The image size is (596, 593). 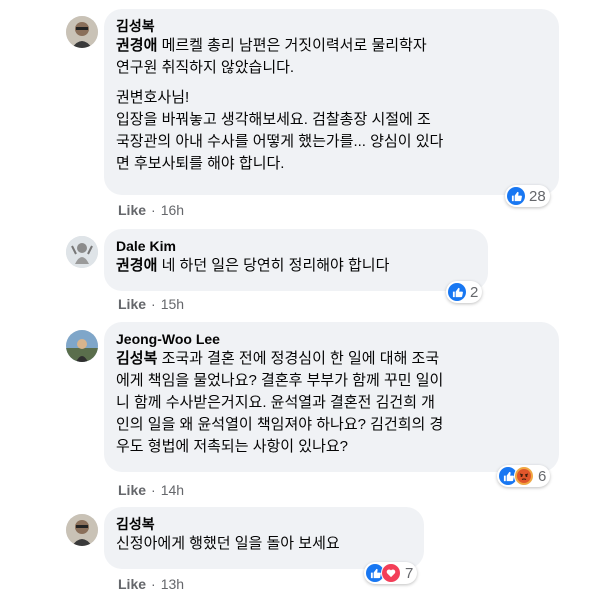 What do you see at coordinates (253, 265) in the screenshot?
I see `comment-text: 권경애 네 하던 일은 당연히 정리해야 합니다` at bounding box center [253, 265].